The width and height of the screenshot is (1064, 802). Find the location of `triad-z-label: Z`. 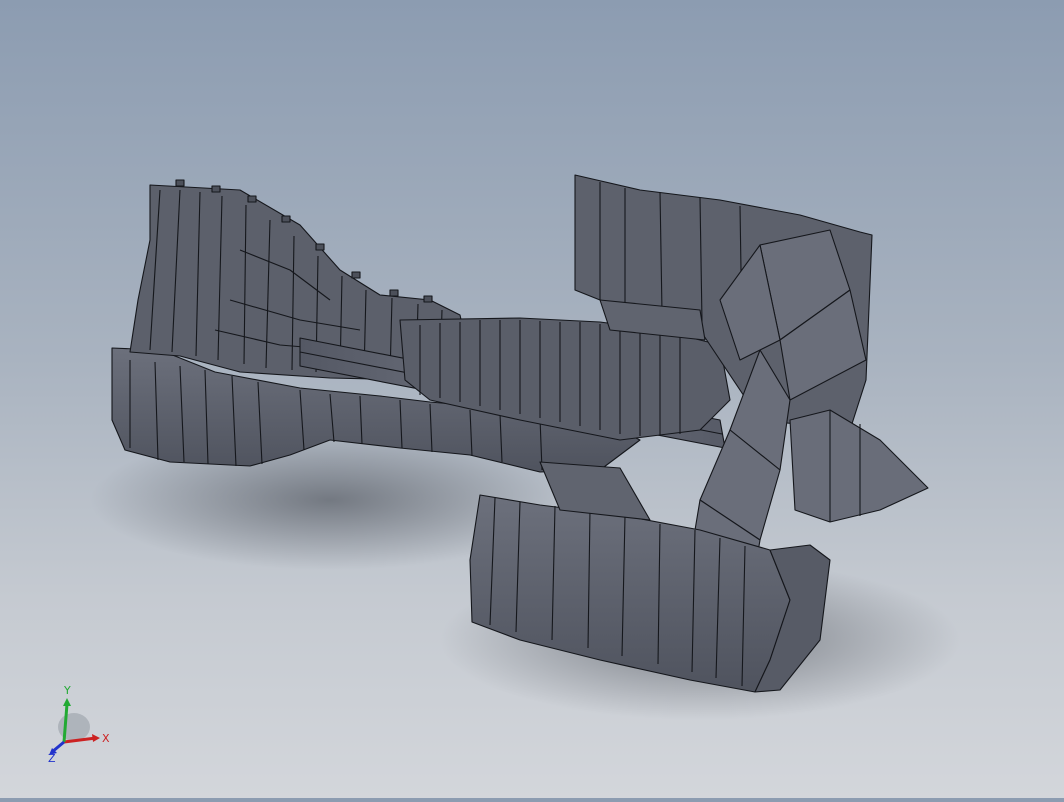

triad-z-label: Z is located at coordinates (52, 757).